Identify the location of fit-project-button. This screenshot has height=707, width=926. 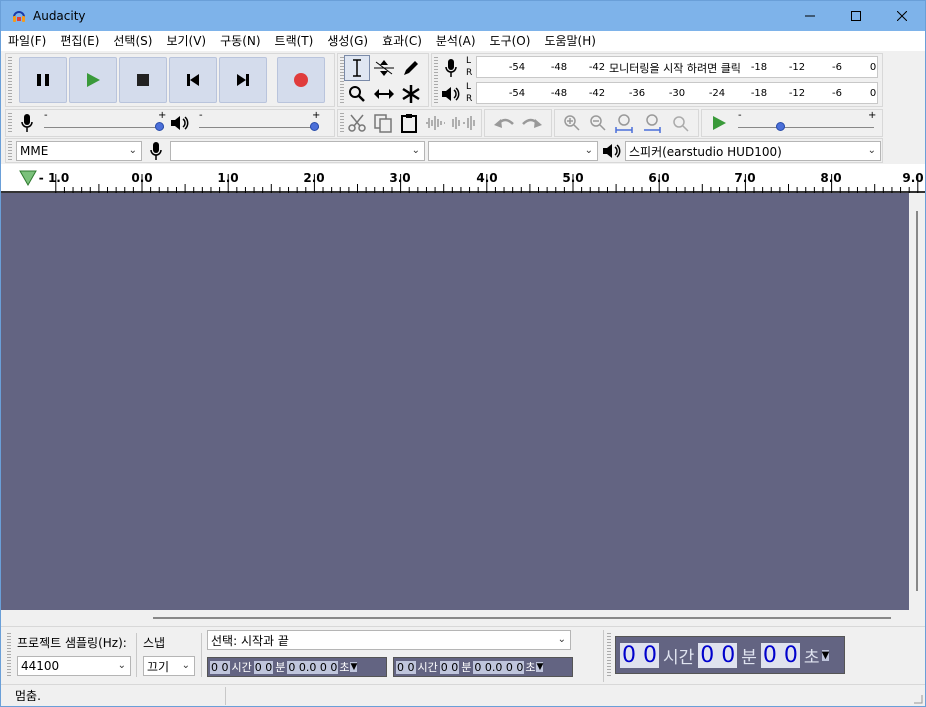
(652, 123).